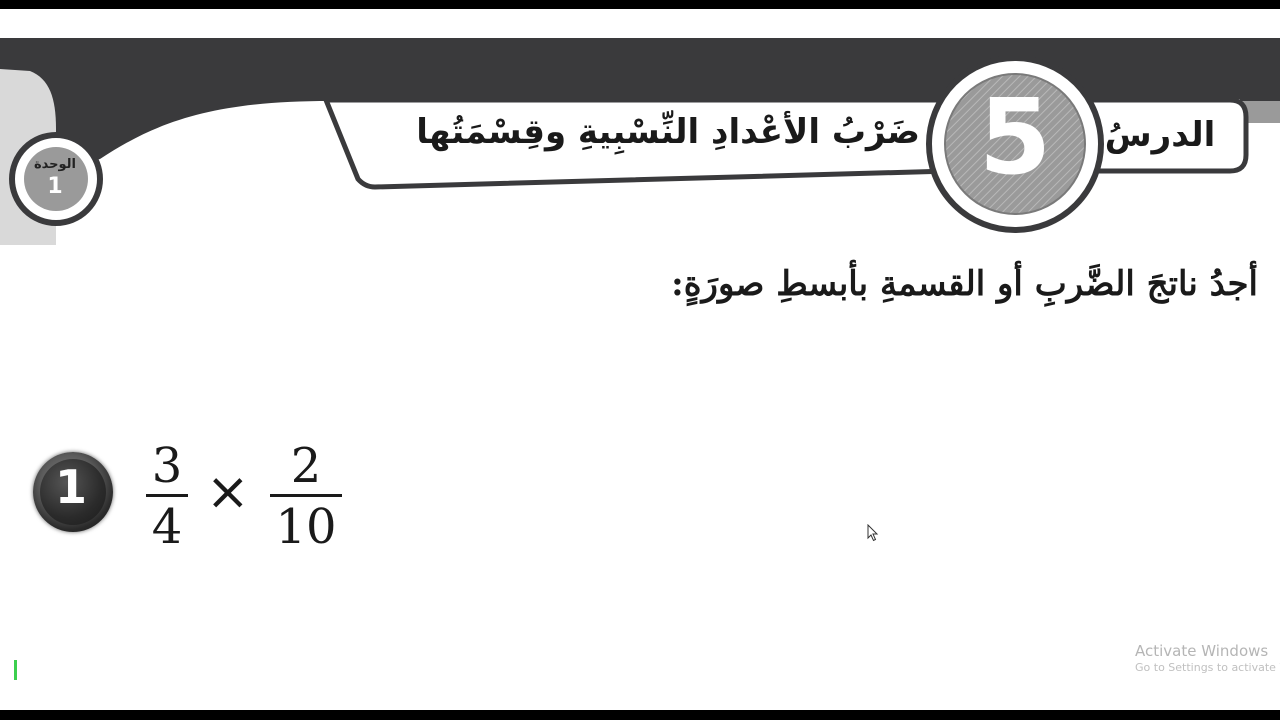  What do you see at coordinates (167, 527) in the screenshot?
I see `fraction-a-denominator: 4` at bounding box center [167, 527].